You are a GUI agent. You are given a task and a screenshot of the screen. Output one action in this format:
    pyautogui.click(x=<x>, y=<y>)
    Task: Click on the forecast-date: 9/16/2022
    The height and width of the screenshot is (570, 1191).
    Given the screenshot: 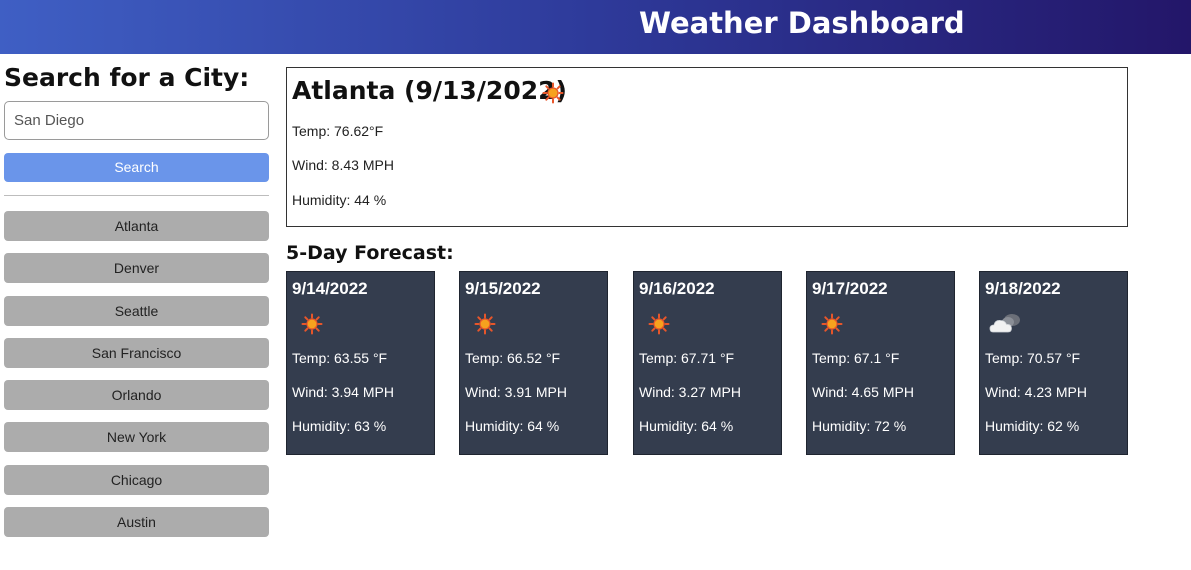 What is the action you would take?
    pyautogui.click(x=677, y=288)
    